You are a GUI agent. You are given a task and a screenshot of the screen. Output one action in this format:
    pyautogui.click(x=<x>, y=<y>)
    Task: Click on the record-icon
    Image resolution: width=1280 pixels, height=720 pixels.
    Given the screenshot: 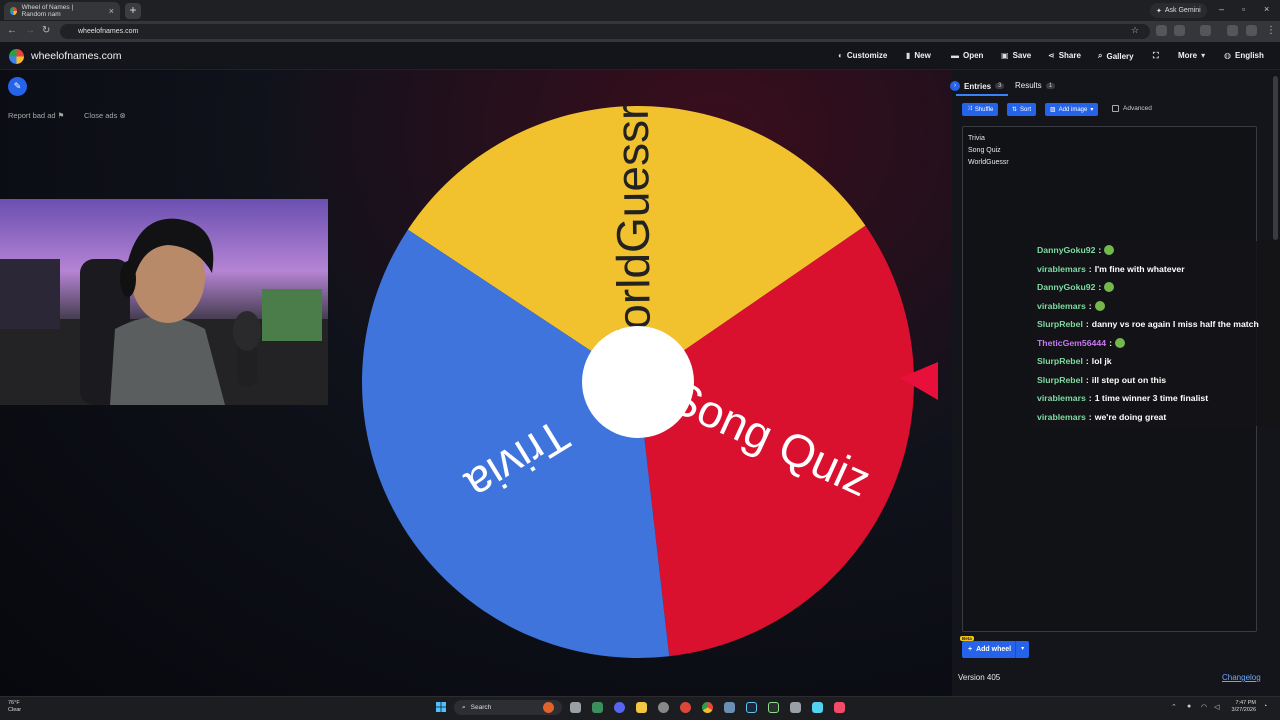 What is the action you would take?
    pyautogui.click(x=685, y=707)
    